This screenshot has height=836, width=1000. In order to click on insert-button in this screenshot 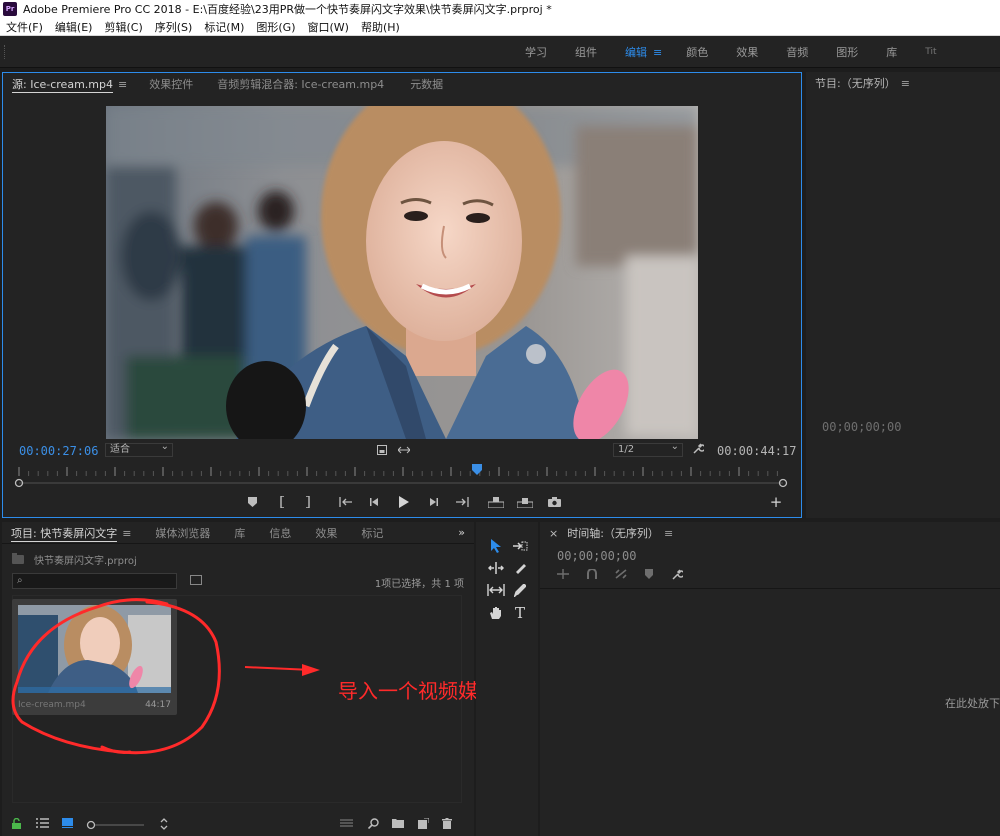, I will do `click(496, 502)`.